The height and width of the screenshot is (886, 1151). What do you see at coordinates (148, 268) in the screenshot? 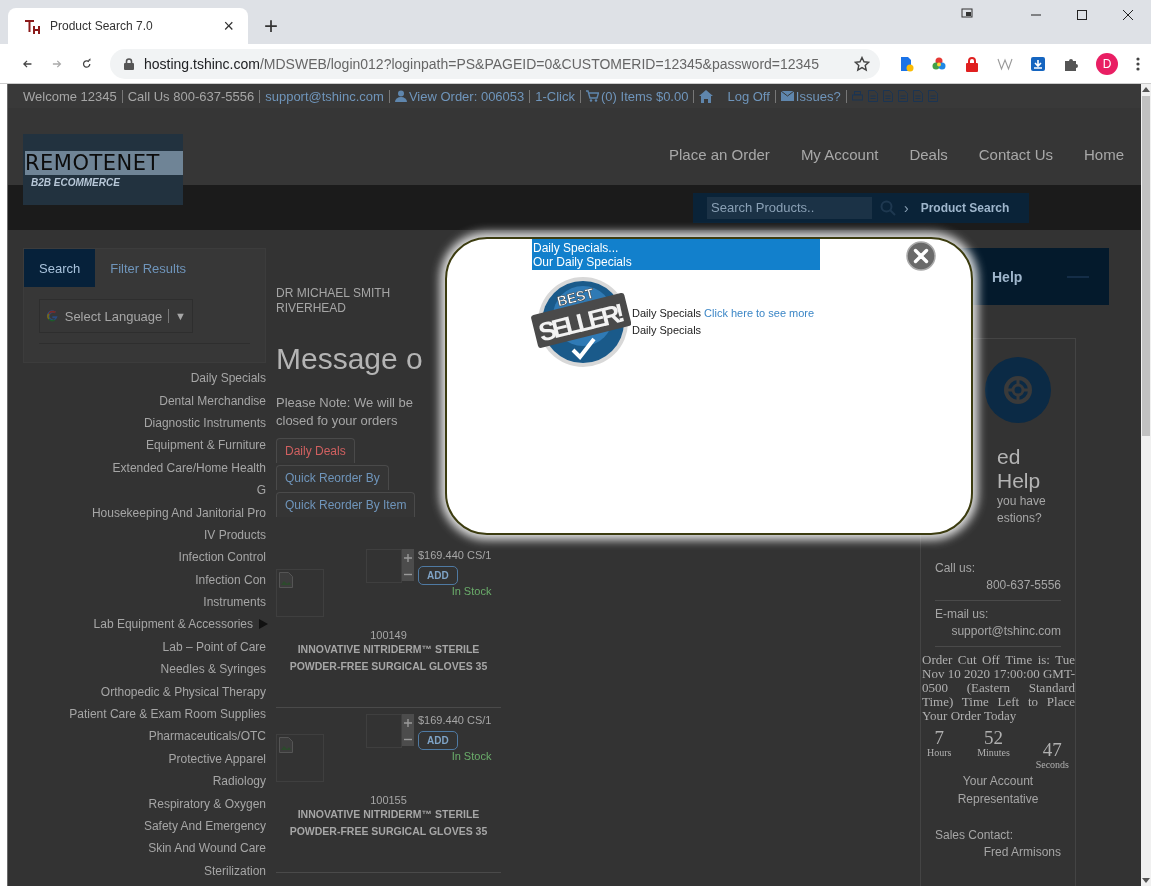
I see `panel-tab: Filter Results` at bounding box center [148, 268].